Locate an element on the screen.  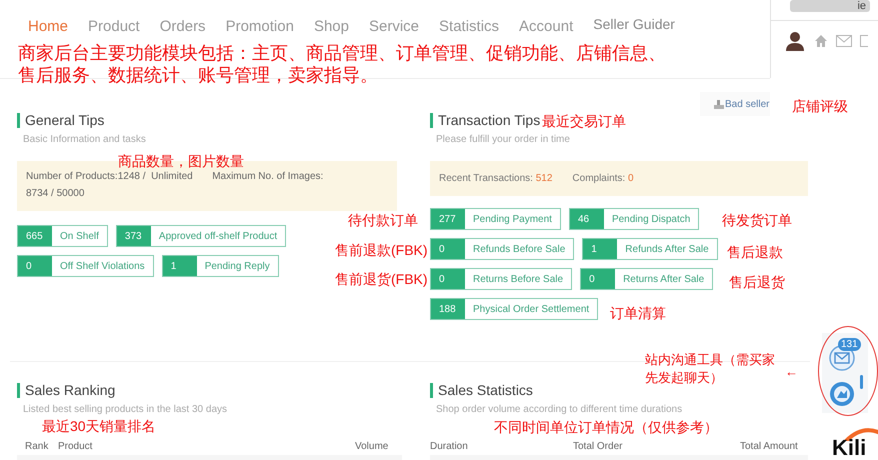
section-title: General Tips is located at coordinates (81, 120).